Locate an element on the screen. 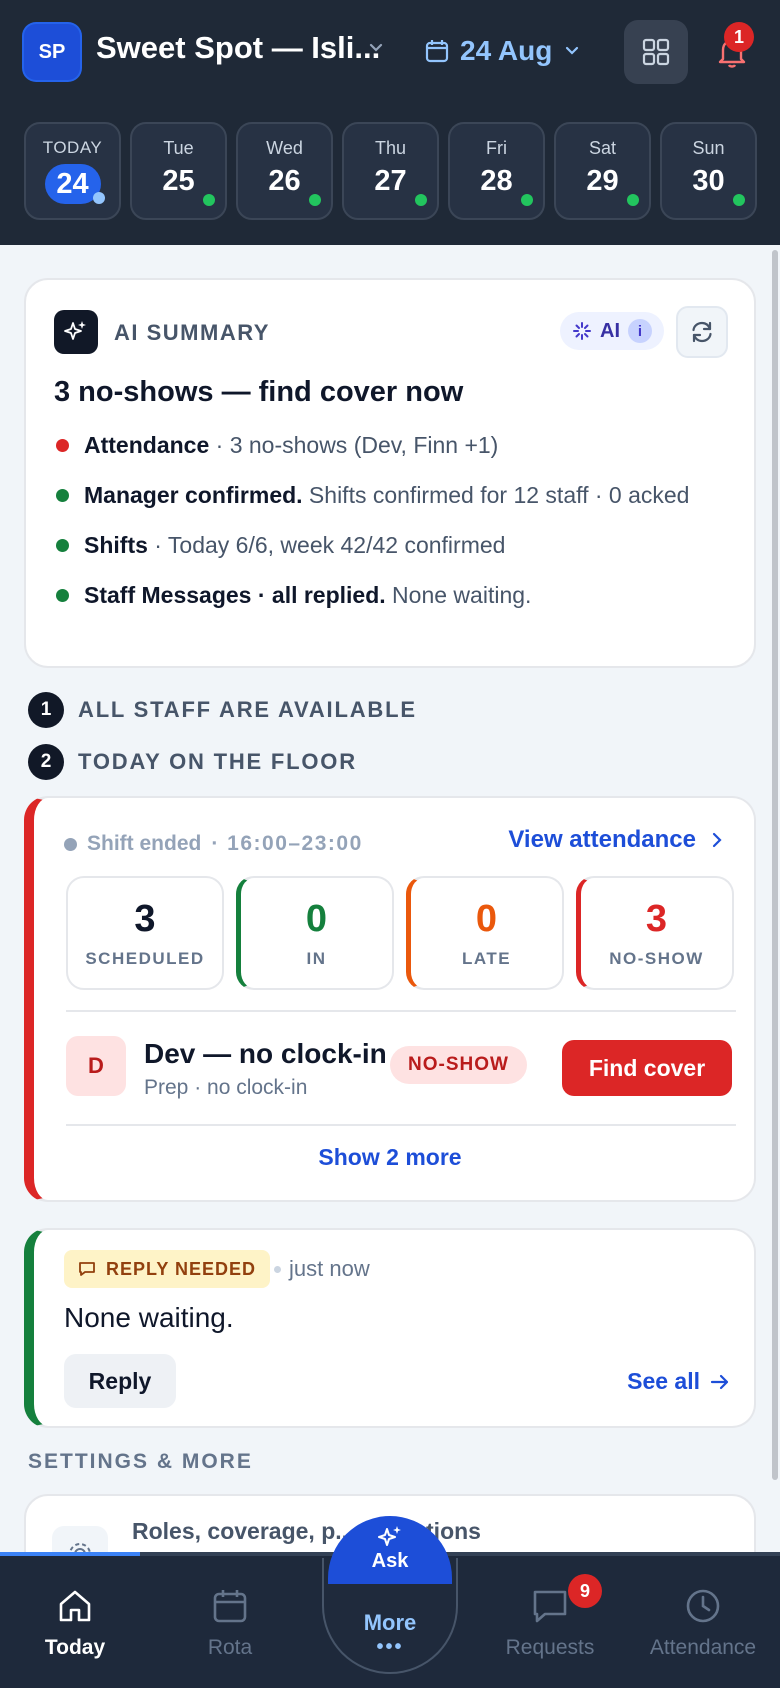  day-chip: Wed 26 is located at coordinates (284, 171).